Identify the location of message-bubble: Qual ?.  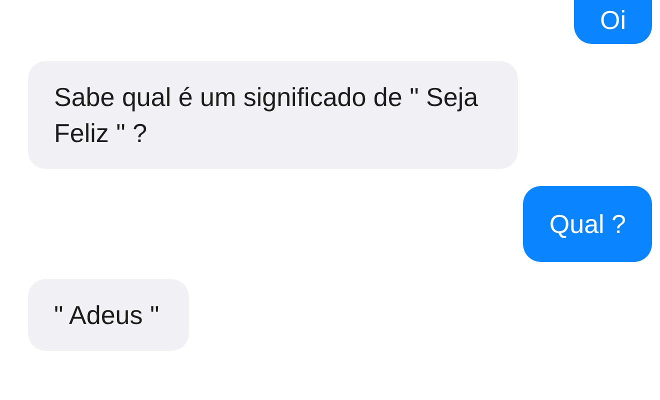
(587, 224).